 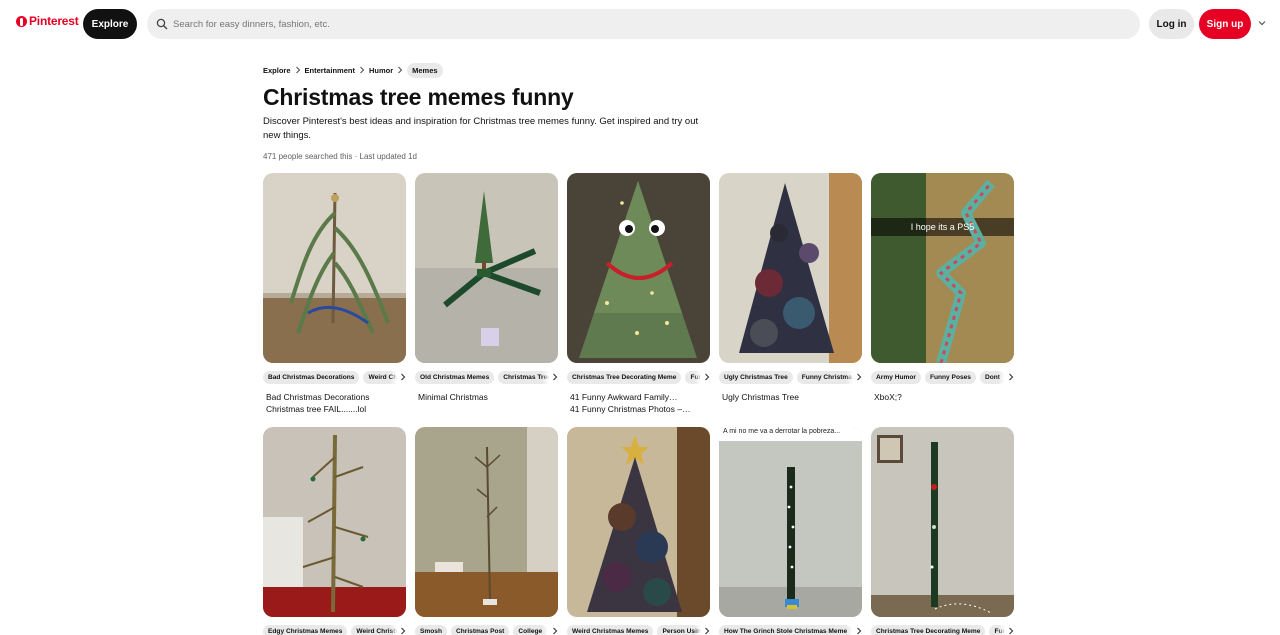 I want to click on pin-card: Smosh Christmas Post College, so click(x=486, y=531).